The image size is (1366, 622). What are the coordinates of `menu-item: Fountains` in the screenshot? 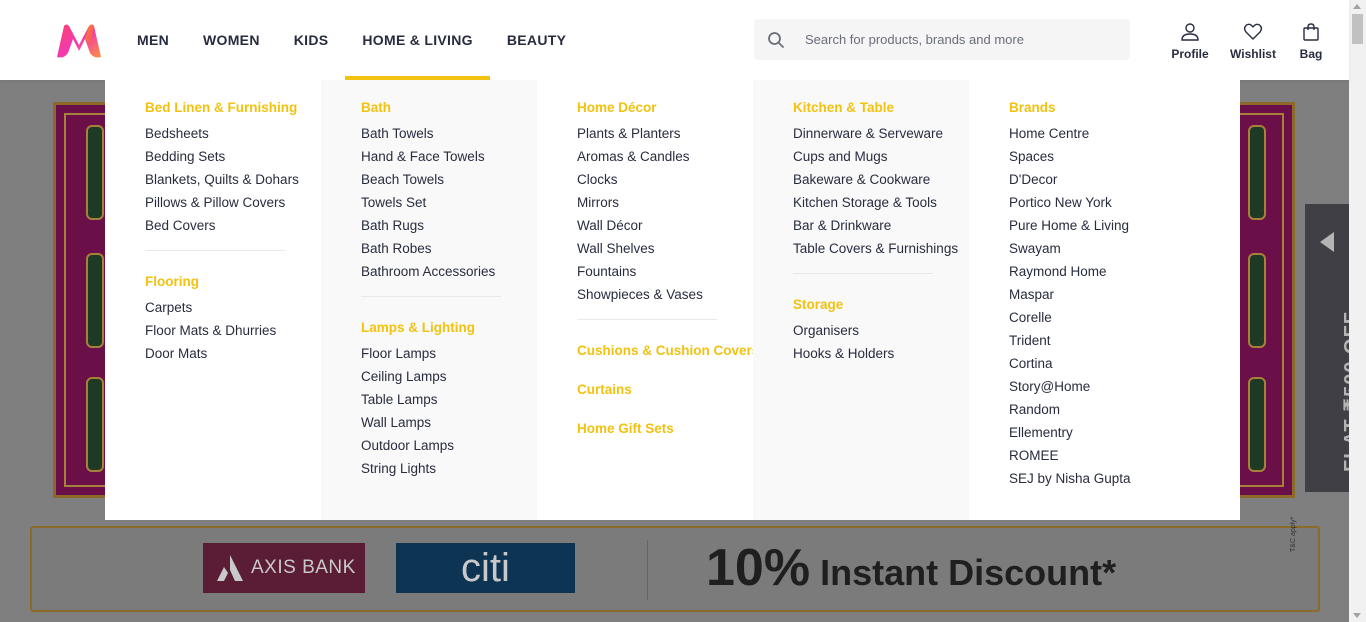 It's located at (665, 271).